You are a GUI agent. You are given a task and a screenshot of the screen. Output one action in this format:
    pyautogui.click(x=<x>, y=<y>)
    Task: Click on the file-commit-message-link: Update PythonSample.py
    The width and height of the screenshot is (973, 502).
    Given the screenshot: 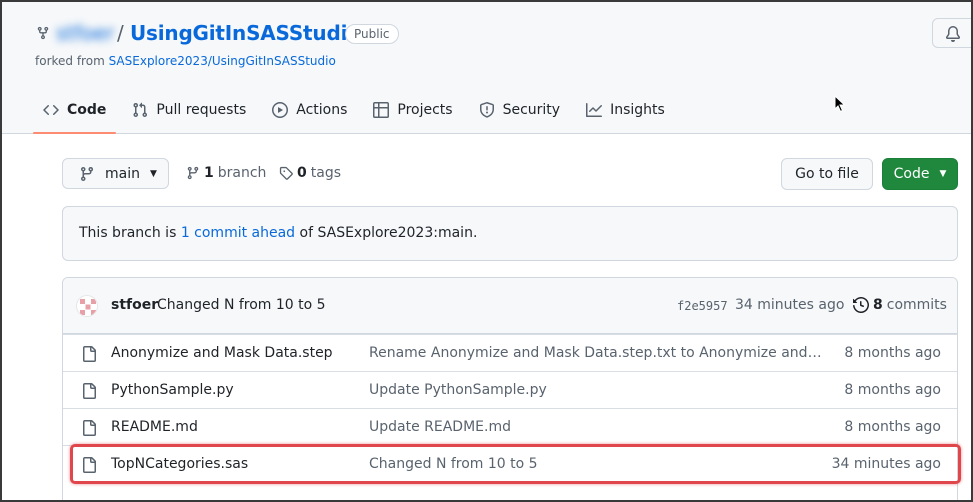 What is the action you would take?
    pyautogui.click(x=597, y=390)
    